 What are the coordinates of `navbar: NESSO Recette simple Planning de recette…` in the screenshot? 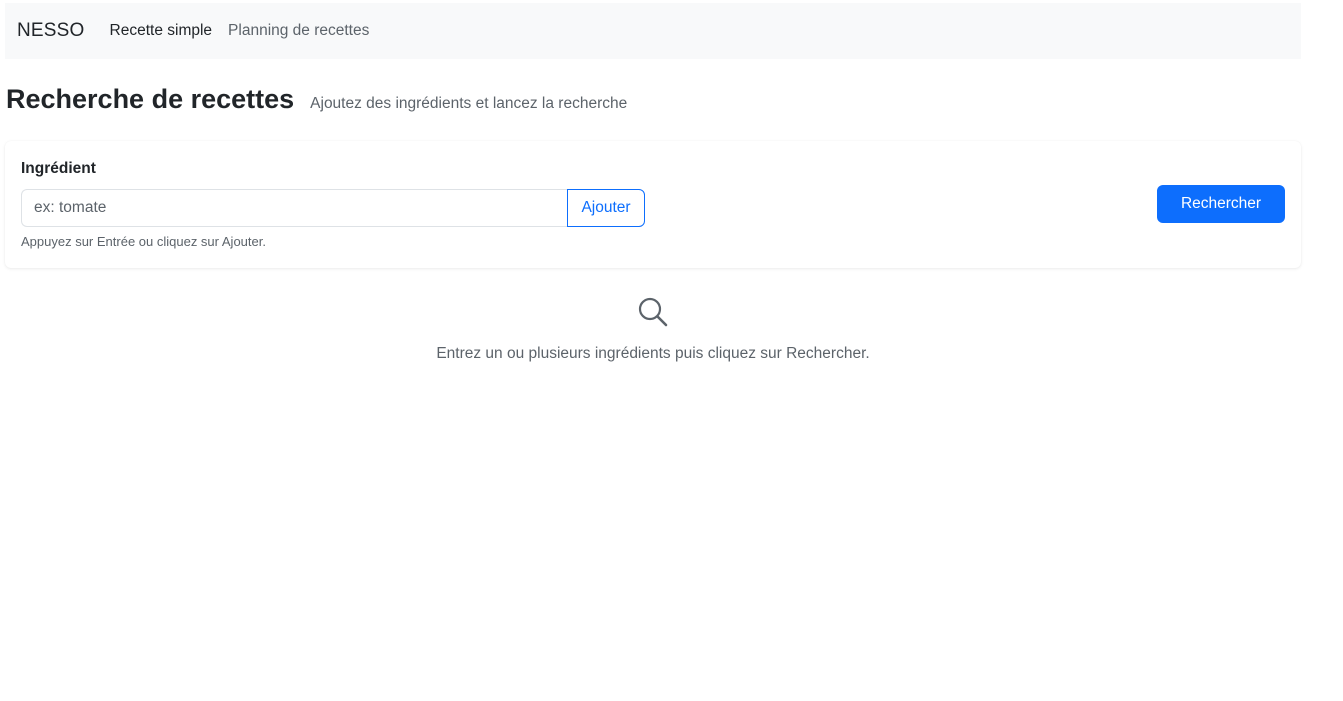 It's located at (653, 31).